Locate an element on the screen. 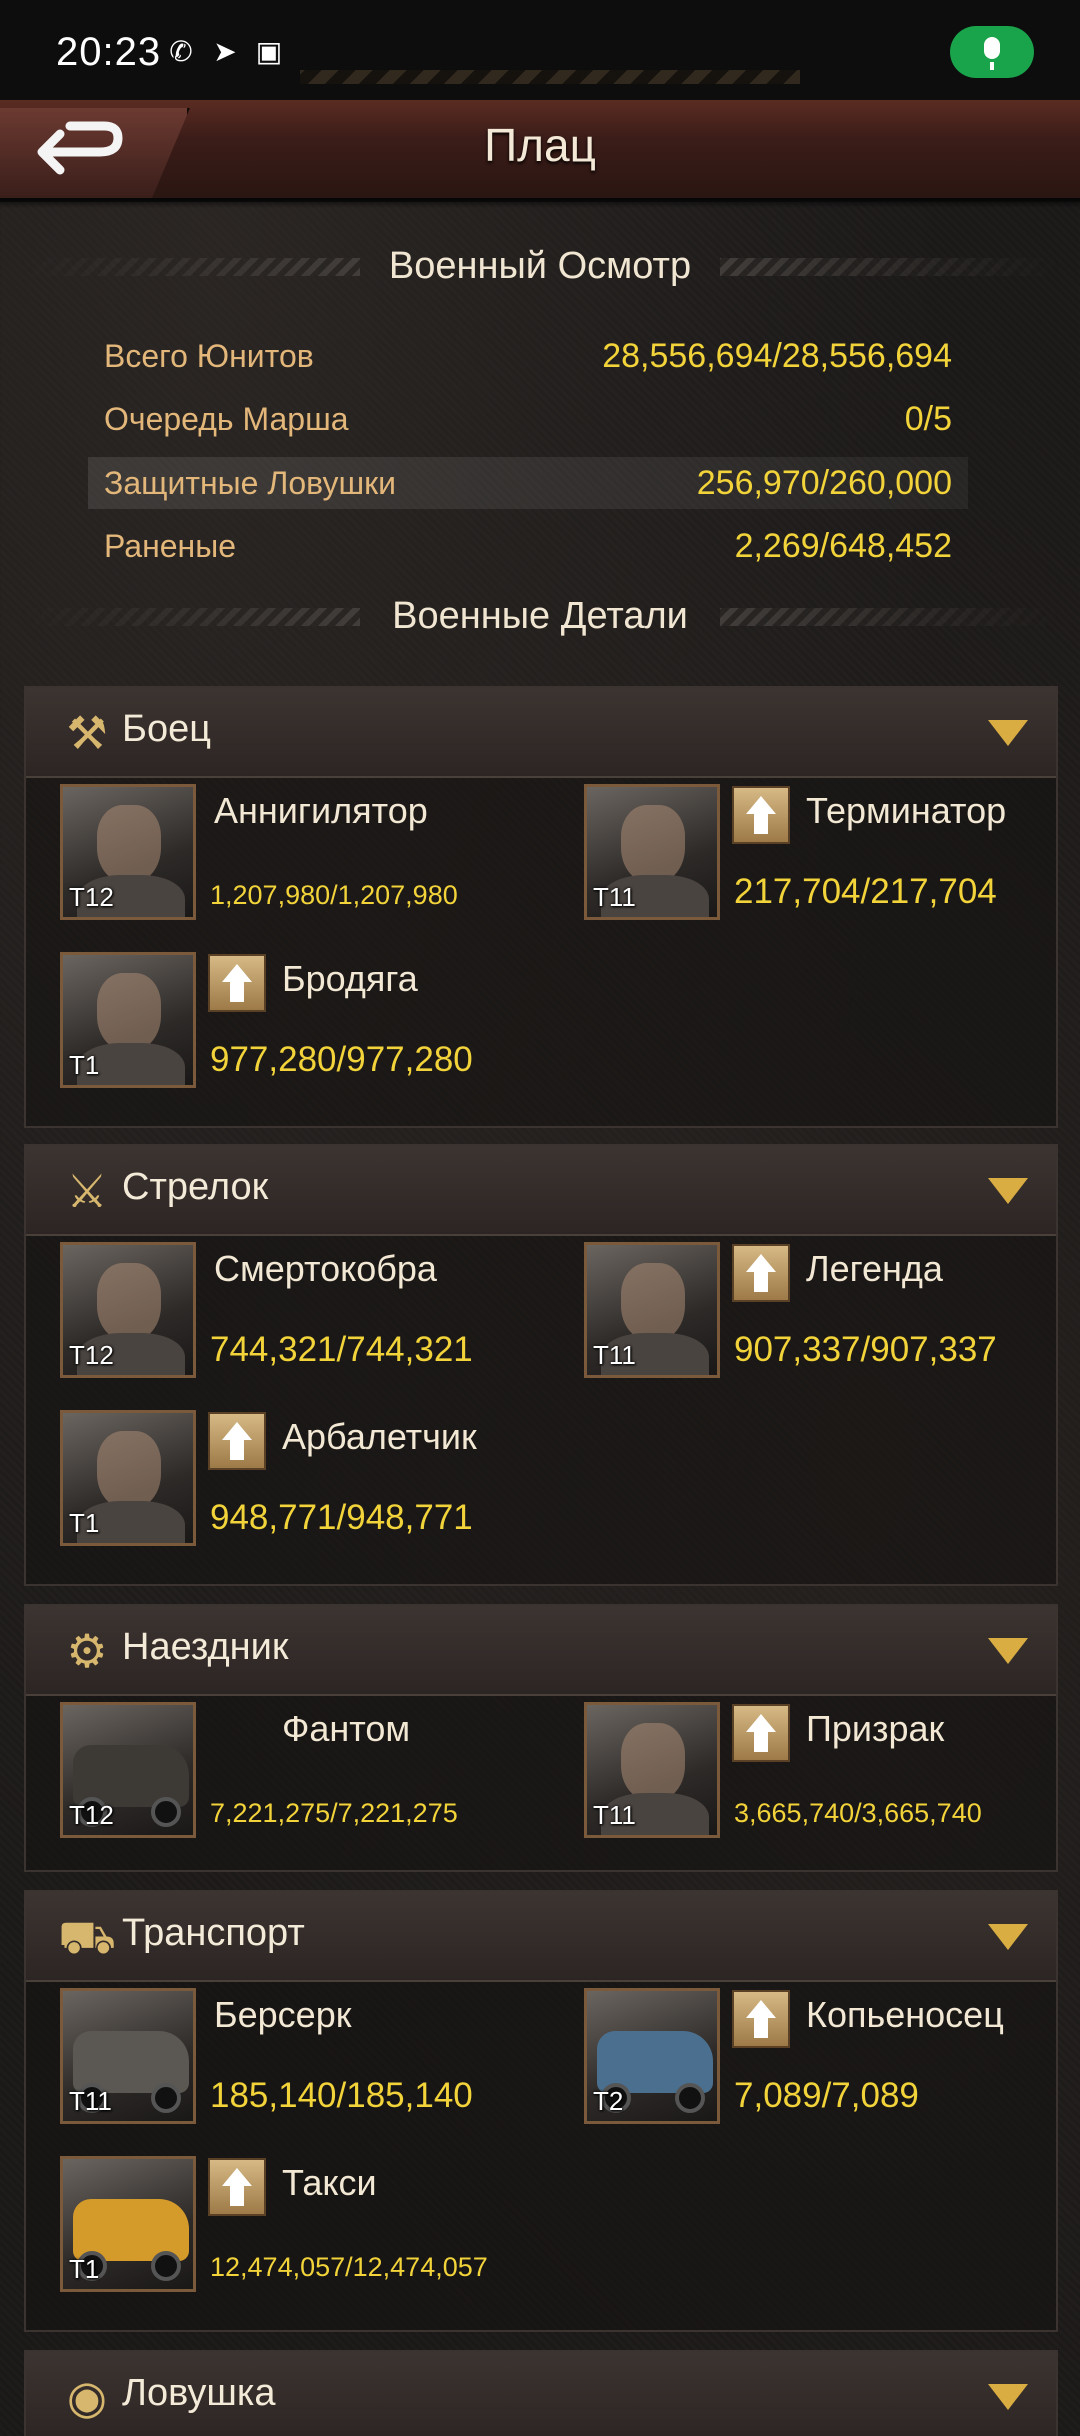  unit-card: T11 Легенда 907,337/907,337 is located at coordinates (832, 1312).